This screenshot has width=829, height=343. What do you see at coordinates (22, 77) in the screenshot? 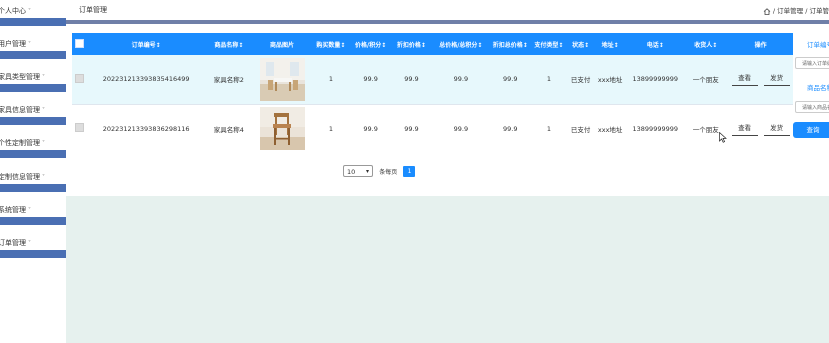
I see `sidebar-item-label: 家具类型管理 ˅` at bounding box center [22, 77].